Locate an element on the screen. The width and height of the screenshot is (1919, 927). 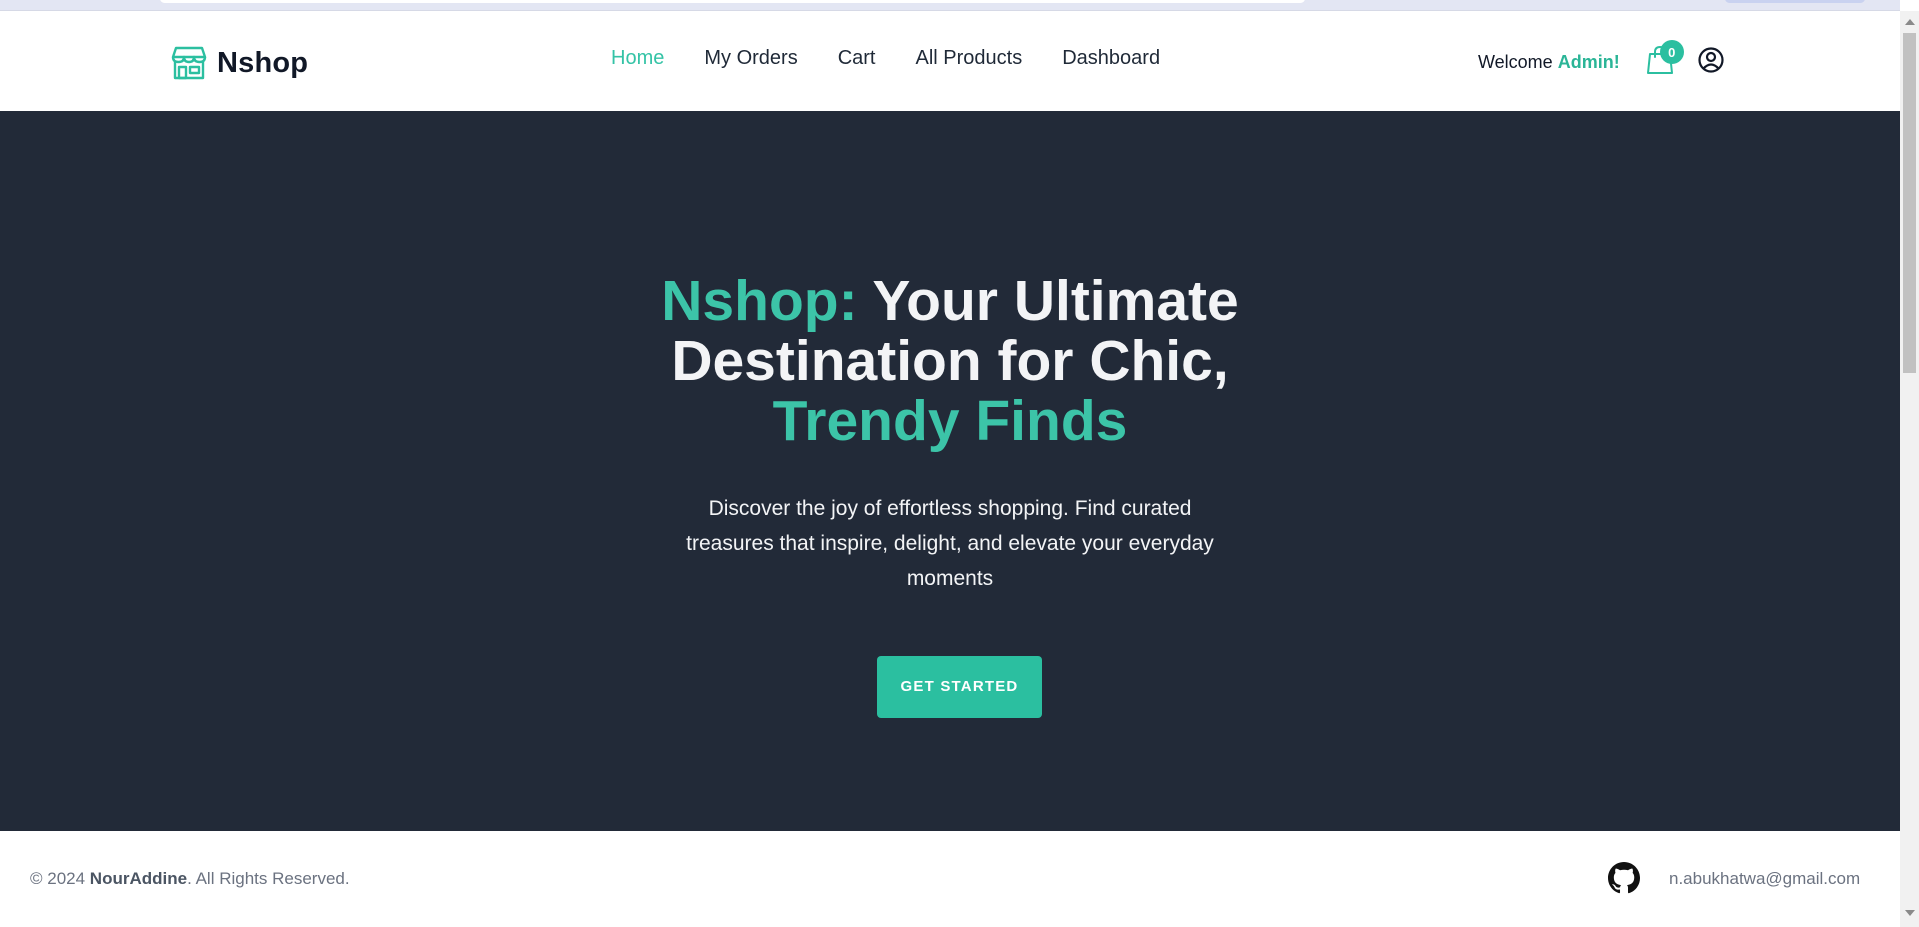
cart-button: 0 is located at coordinates (1663, 60).